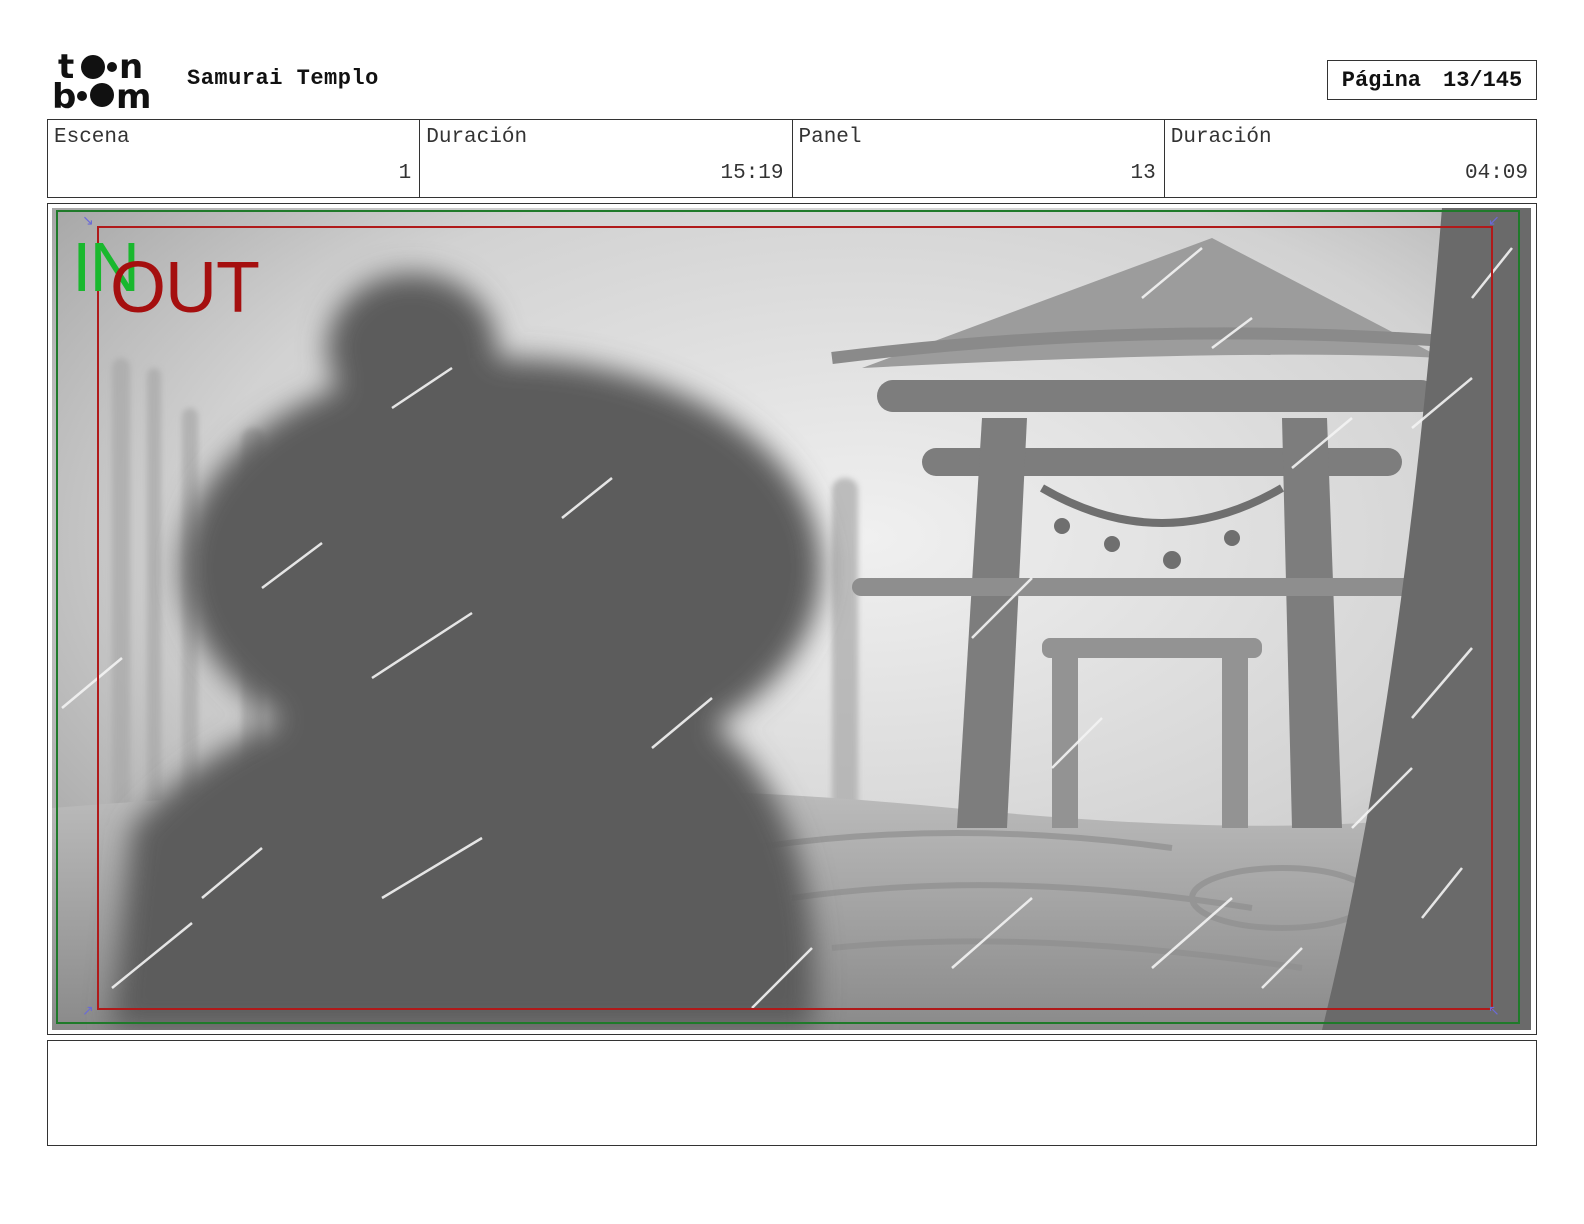 Image resolution: width=1584 pixels, height=1224 pixels. What do you see at coordinates (830, 137) in the screenshot?
I see `panel-label: Panel` at bounding box center [830, 137].